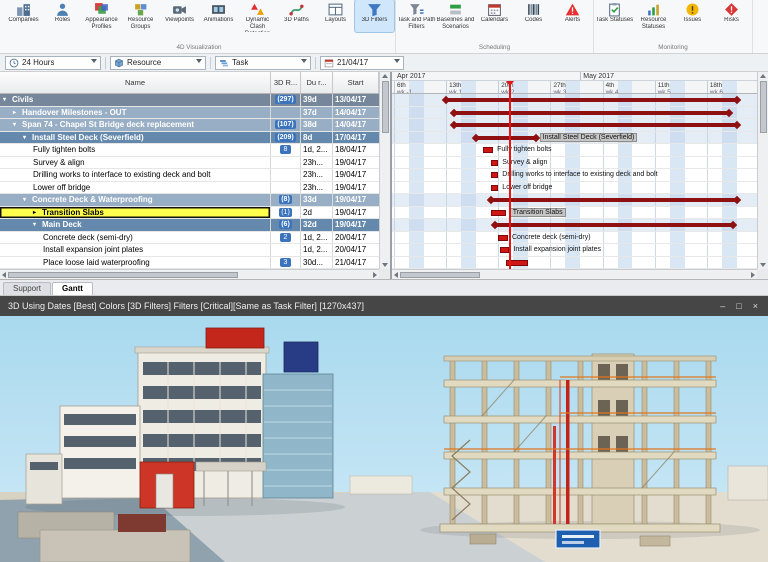 The image size is (768, 562). What do you see at coordinates (296, 16) in the screenshot?
I see `ribbon-item-3d-paths: 3D Paths` at bounding box center [296, 16].